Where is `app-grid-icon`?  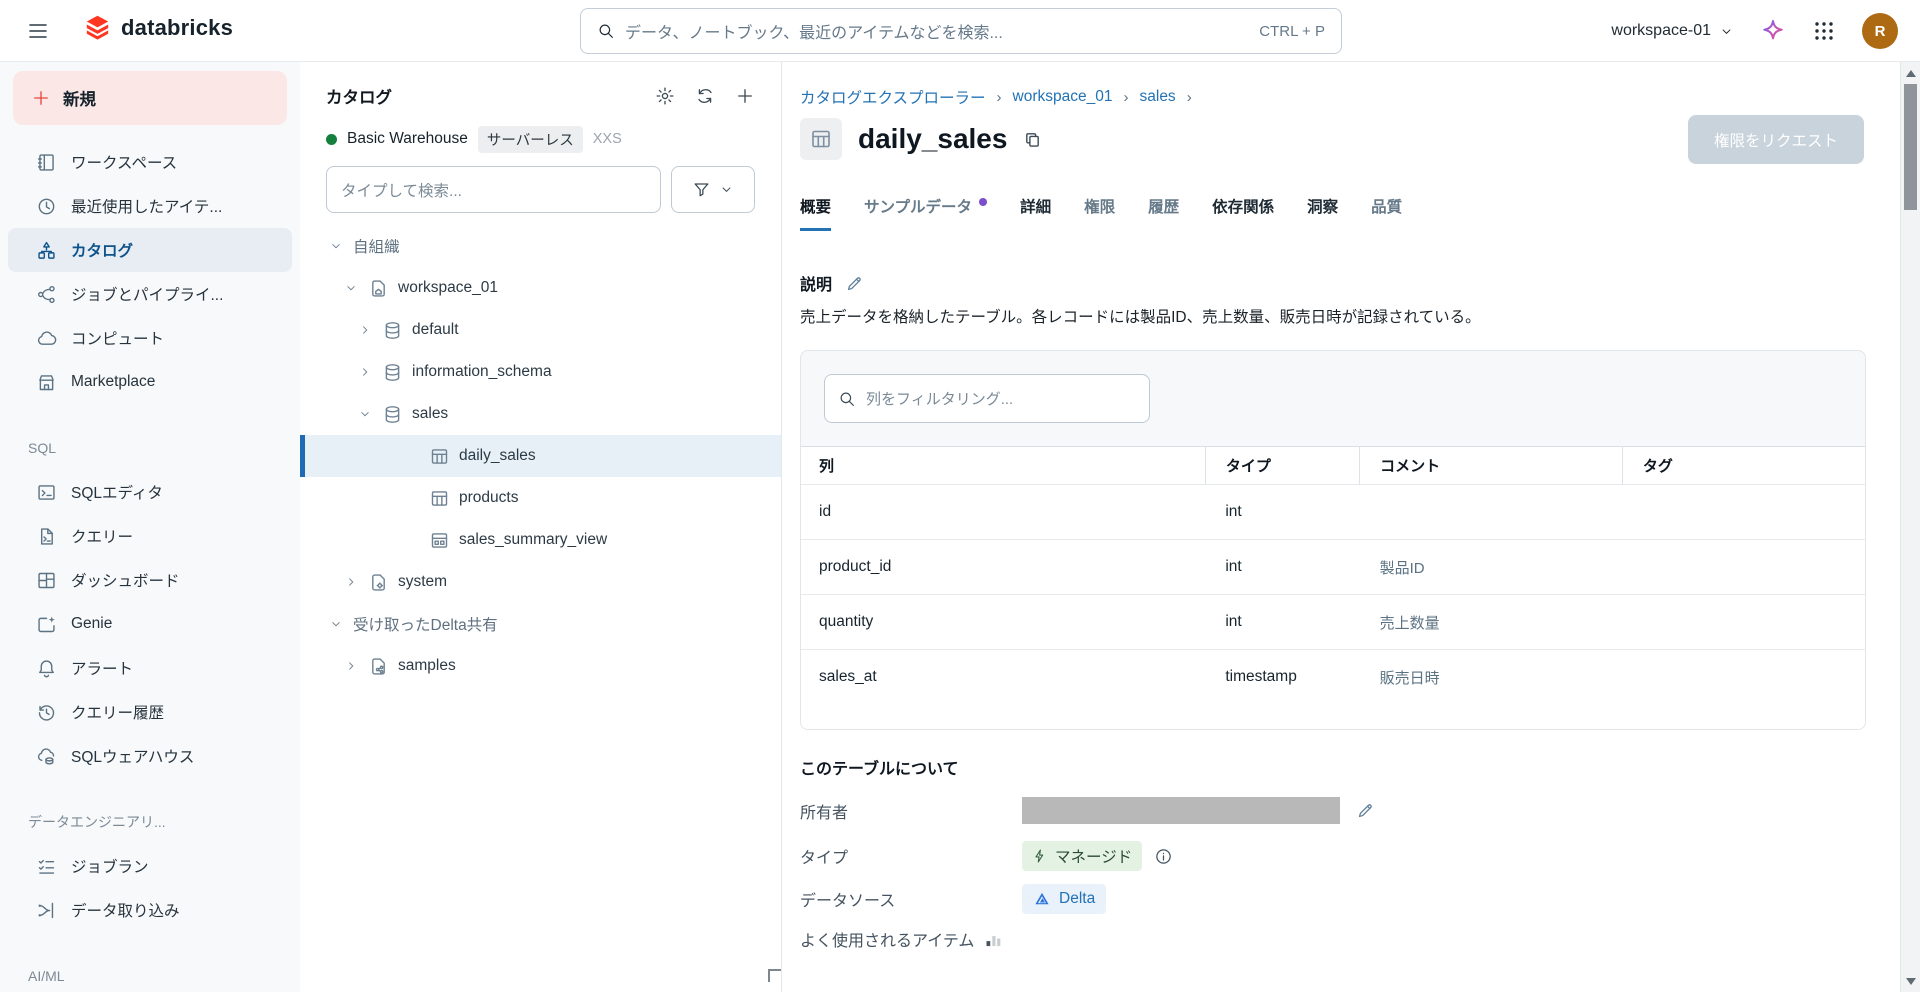 app-grid-icon is located at coordinates (1824, 31).